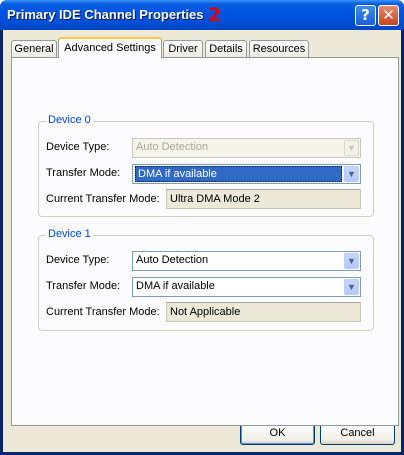  Describe the element at coordinates (103, 199) in the screenshot. I see `device0-current-label: Current Transfer Mode:` at that location.